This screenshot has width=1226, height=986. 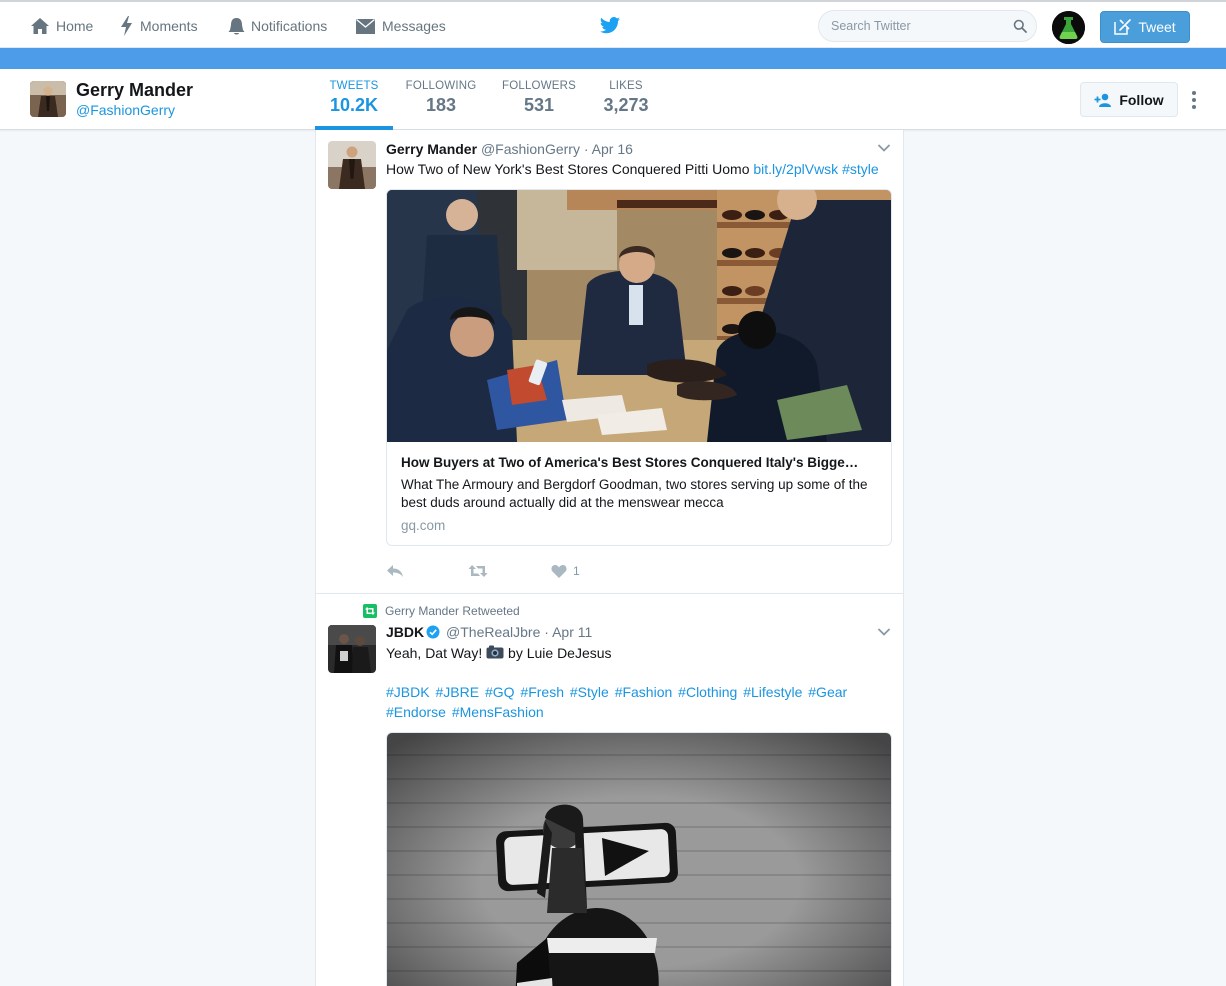 I want to click on add-user-icon, so click(x=1103, y=100).